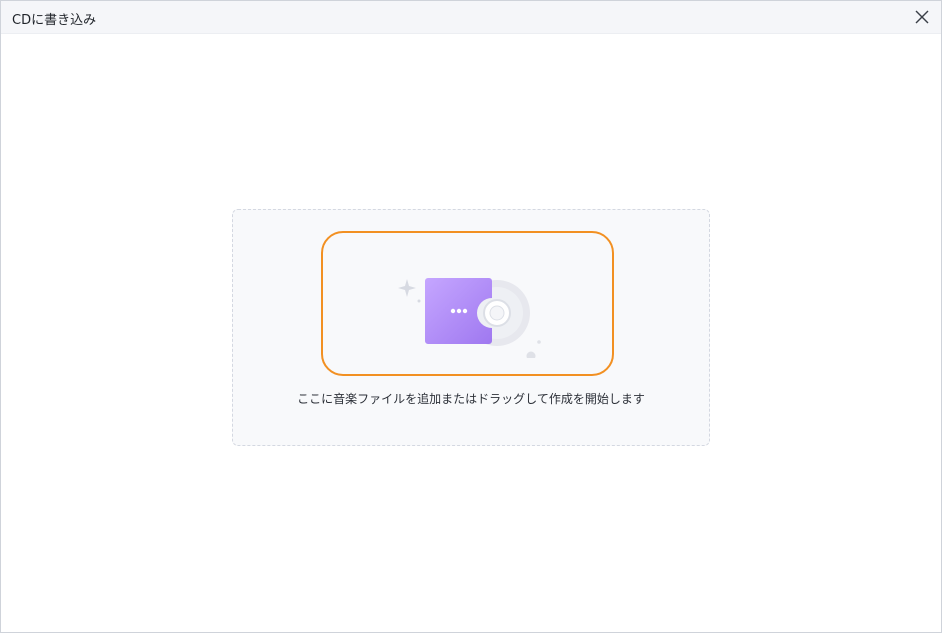 The width and height of the screenshot is (942, 633). I want to click on close-icon, so click(922, 17).